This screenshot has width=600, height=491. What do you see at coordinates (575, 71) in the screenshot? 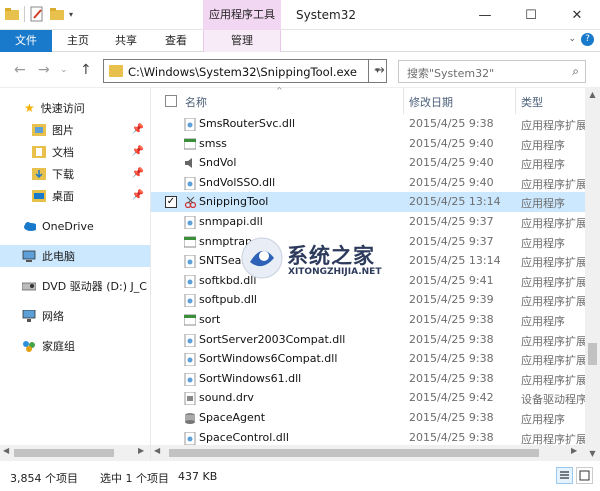
I see `search-icon: ⌕` at bounding box center [575, 71].